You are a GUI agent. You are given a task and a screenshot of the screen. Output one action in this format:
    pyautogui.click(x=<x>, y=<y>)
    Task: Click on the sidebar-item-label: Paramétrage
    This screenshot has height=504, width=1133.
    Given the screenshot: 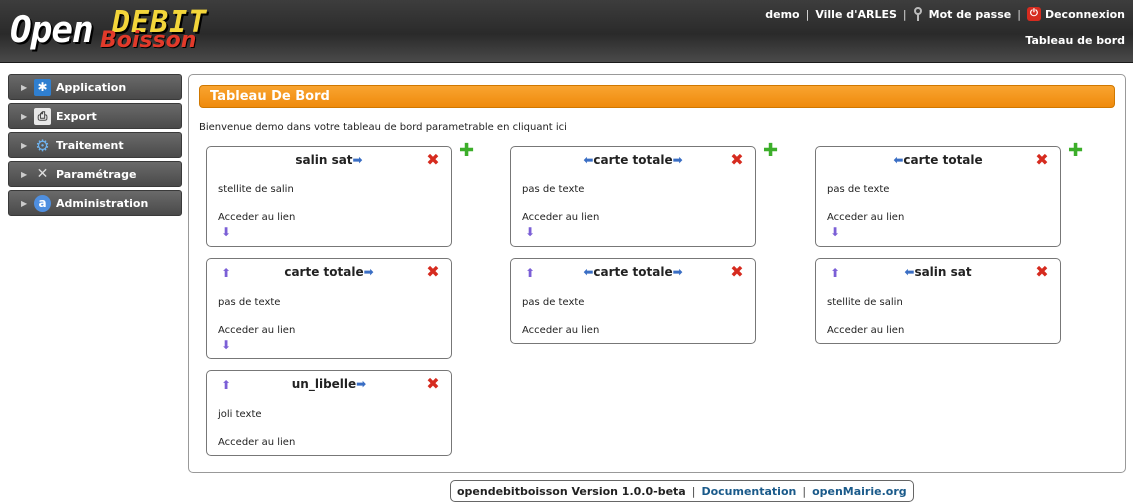 What is the action you would take?
    pyautogui.click(x=96, y=174)
    